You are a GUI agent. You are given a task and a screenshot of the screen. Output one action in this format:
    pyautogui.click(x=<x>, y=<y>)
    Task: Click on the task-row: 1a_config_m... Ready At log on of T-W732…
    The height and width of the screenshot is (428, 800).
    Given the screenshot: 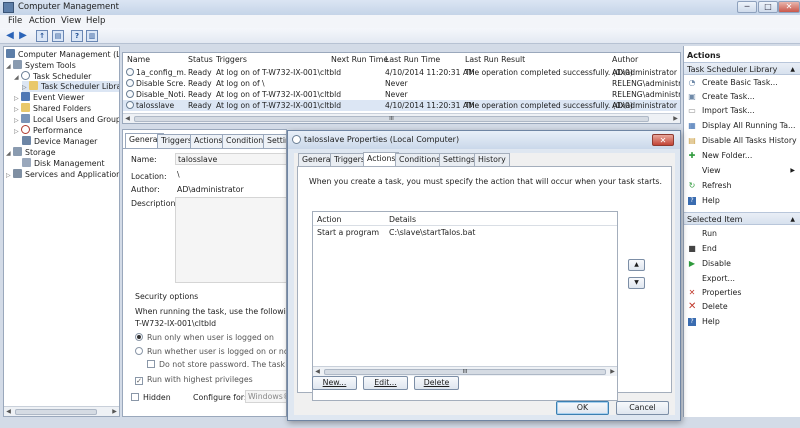 What is the action you would take?
    pyautogui.click(x=401, y=72)
    